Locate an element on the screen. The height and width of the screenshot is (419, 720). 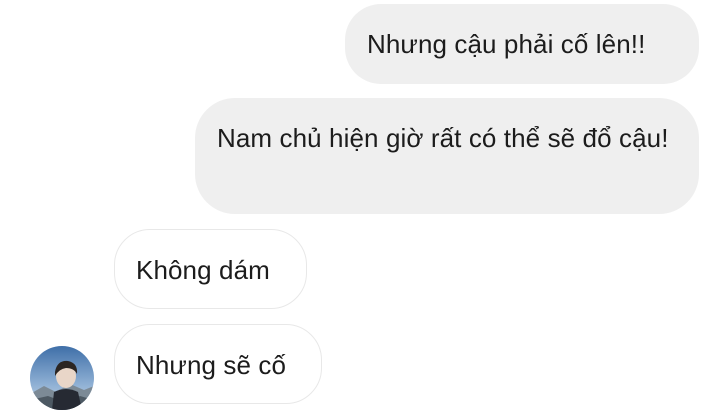
message-text: Không dám is located at coordinates (203, 270).